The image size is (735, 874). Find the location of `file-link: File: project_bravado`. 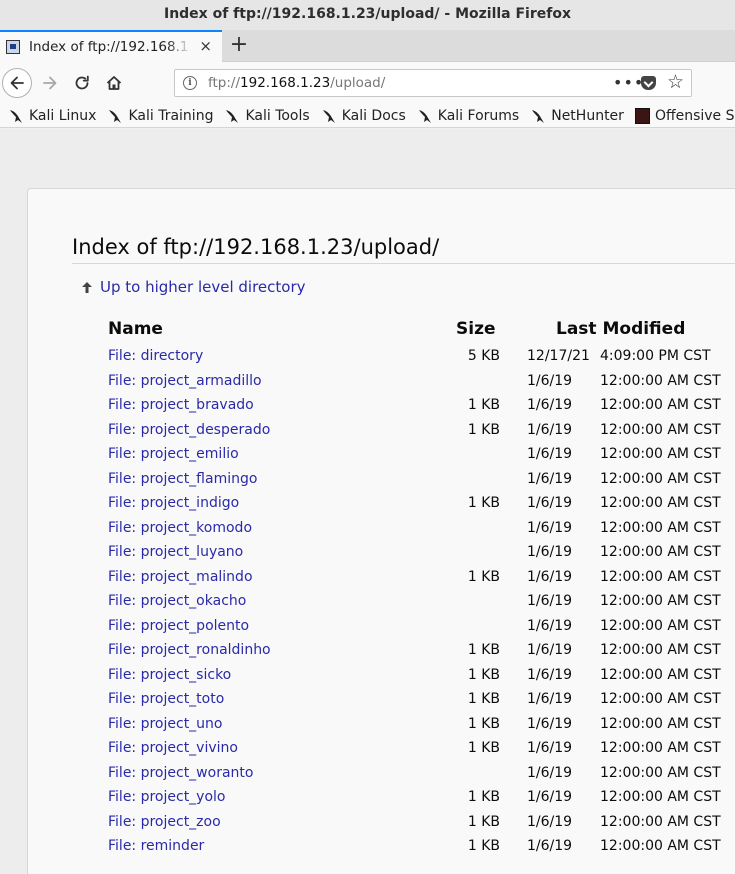

file-link: File: project_bravado is located at coordinates (181, 405).